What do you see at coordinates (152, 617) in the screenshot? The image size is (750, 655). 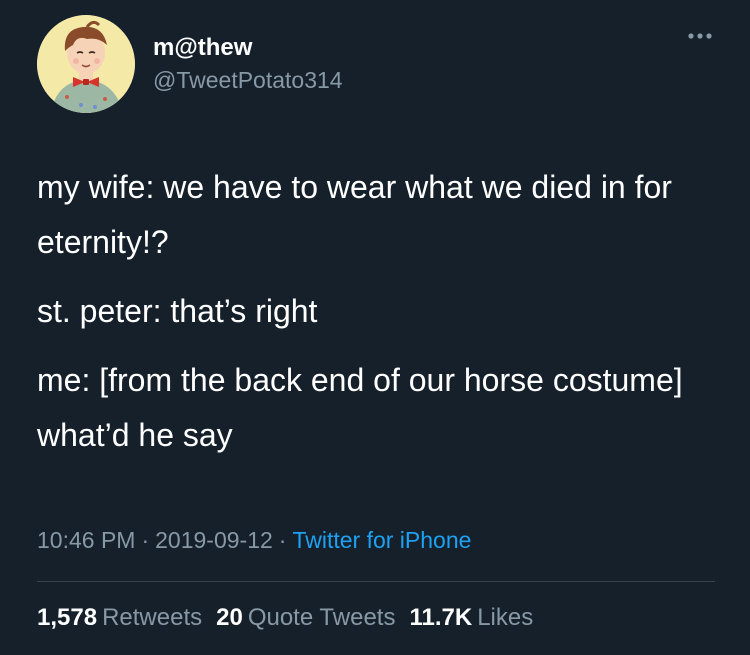 I see `retweets-label: Retweets` at bounding box center [152, 617].